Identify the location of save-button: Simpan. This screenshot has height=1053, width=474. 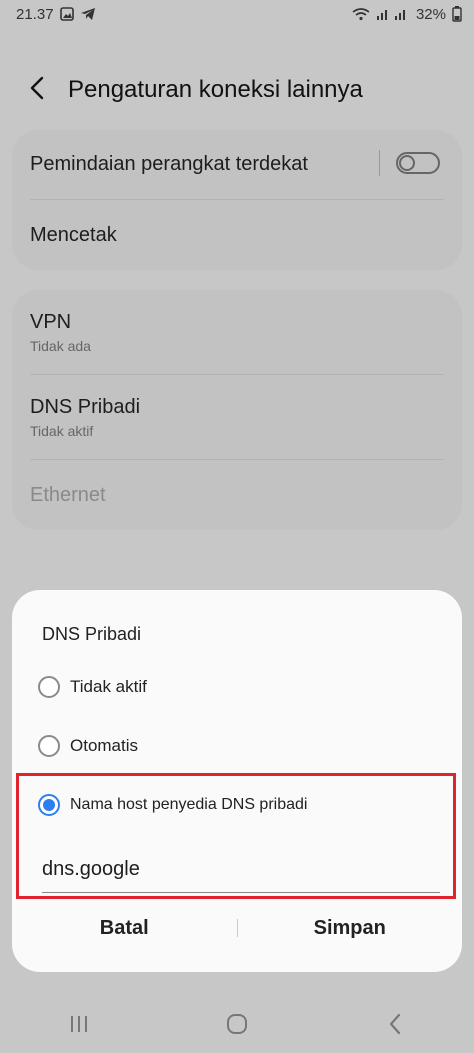
(350, 928).